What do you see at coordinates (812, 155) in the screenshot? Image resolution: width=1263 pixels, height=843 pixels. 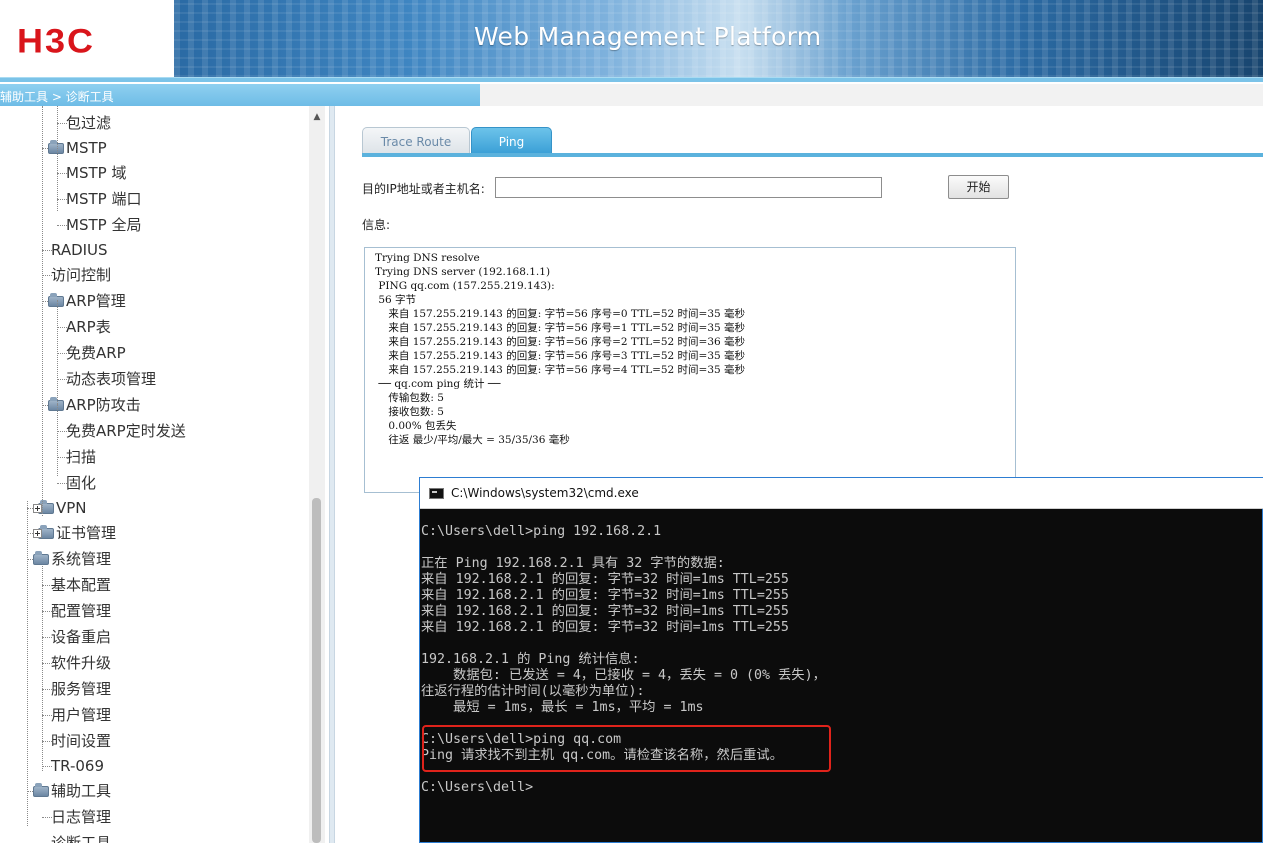 I see `tab-strip-underline` at bounding box center [812, 155].